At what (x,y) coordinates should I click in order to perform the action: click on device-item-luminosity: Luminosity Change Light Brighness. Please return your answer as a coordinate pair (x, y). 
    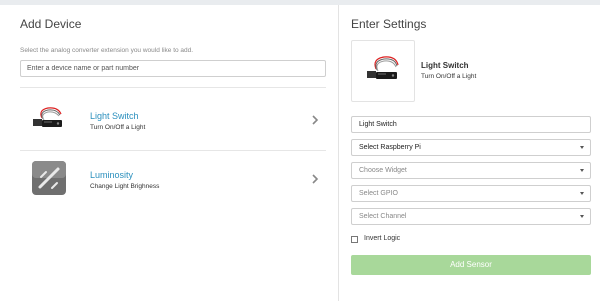
    Looking at the image, I should click on (173, 180).